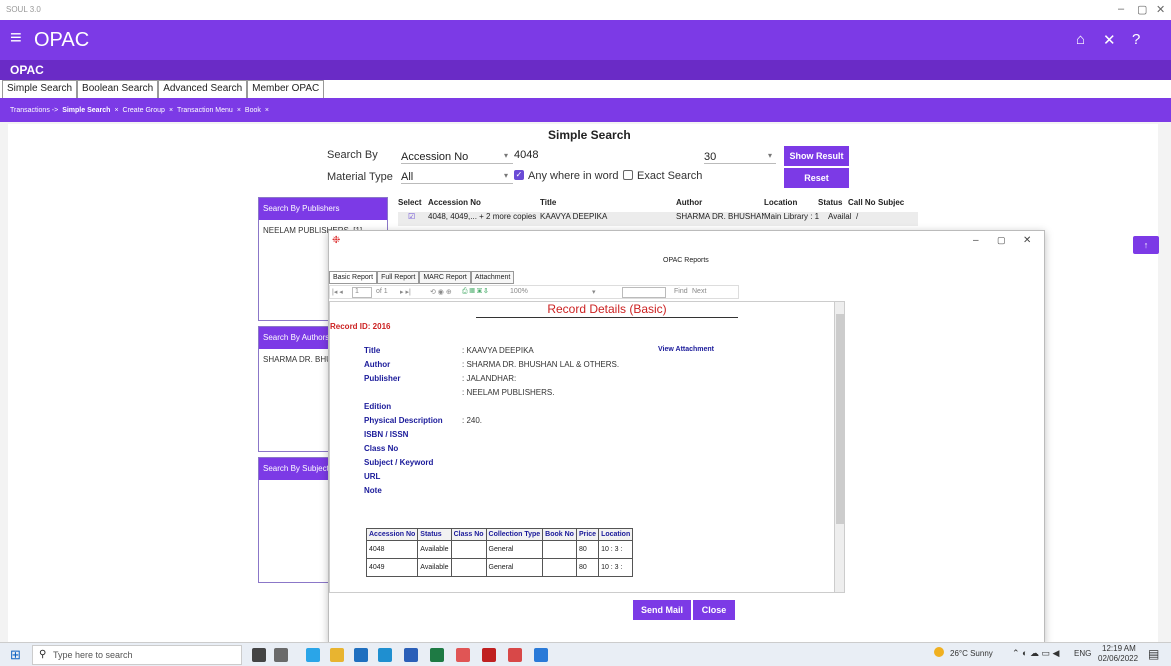  What do you see at coordinates (463, 655) in the screenshot?
I see `soul-icon` at bounding box center [463, 655].